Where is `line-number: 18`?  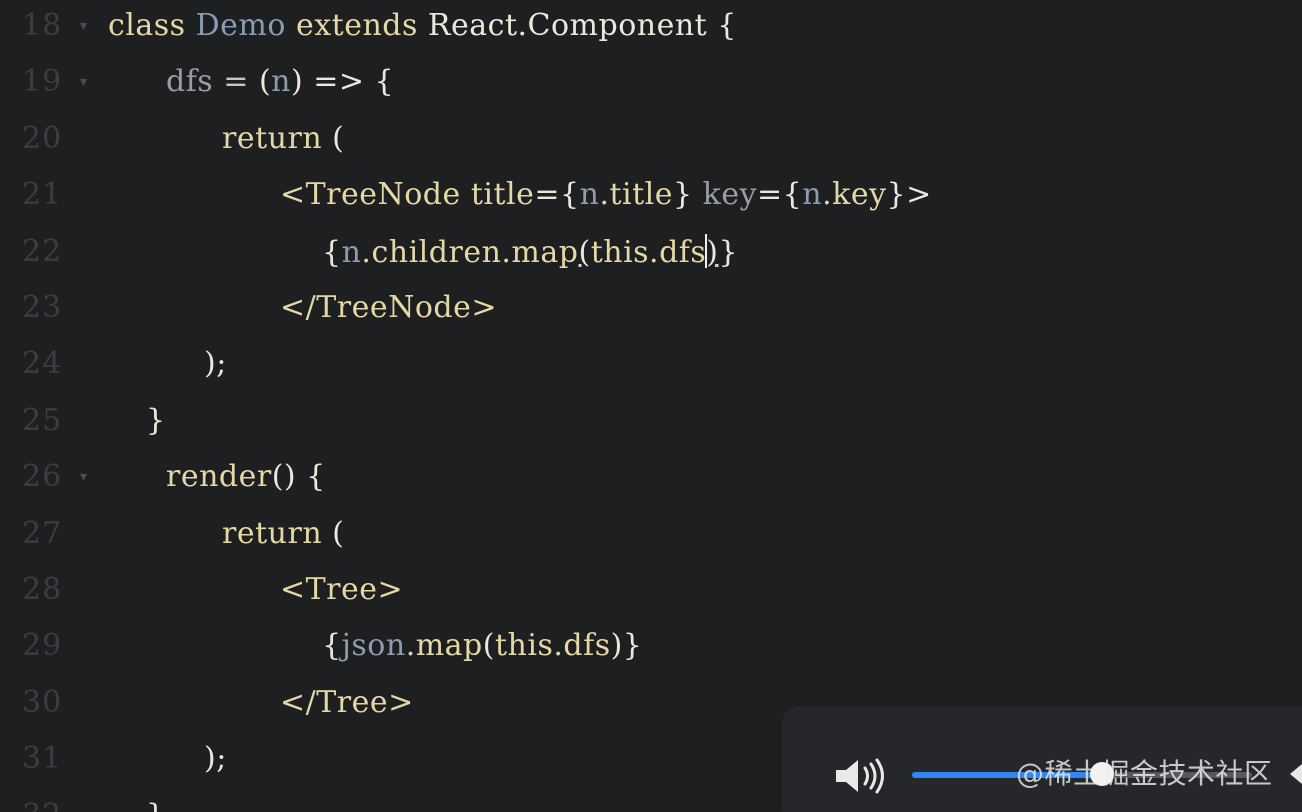 line-number: 18 is located at coordinates (42, 25).